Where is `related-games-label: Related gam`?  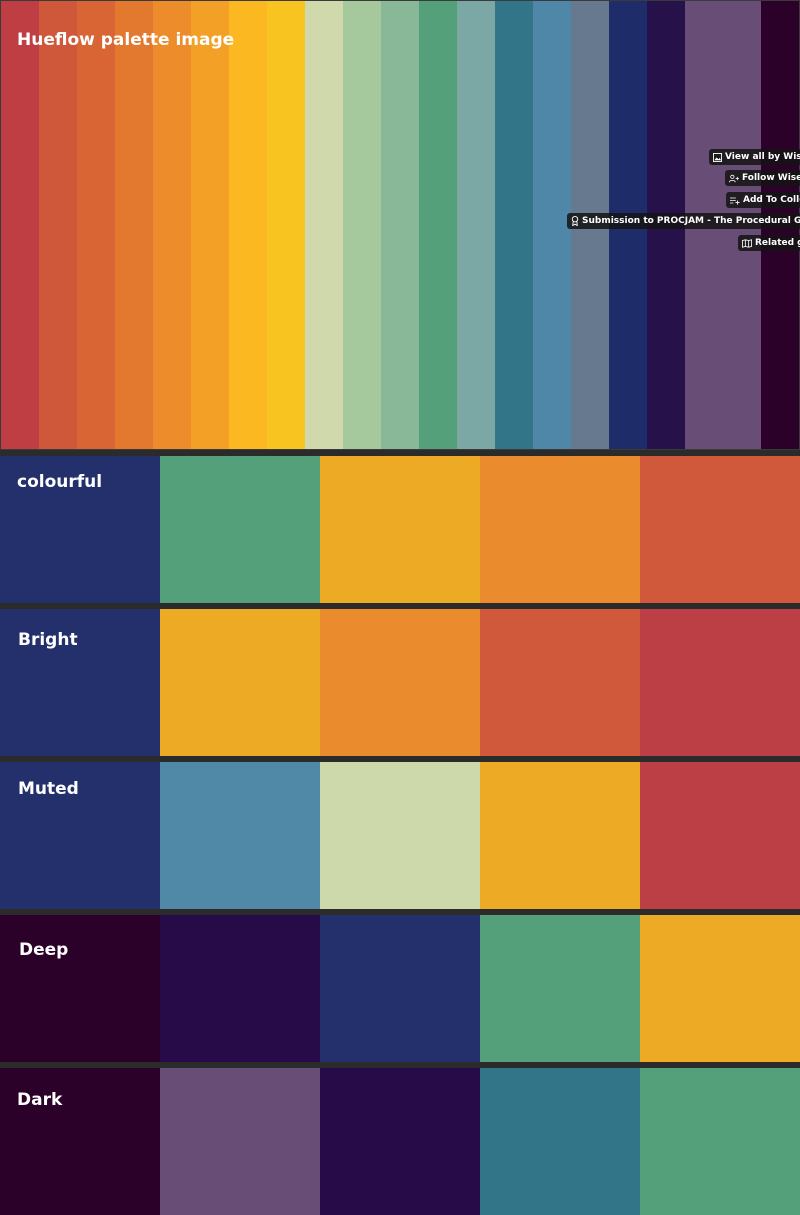 related-games-label: Related gam is located at coordinates (777, 243).